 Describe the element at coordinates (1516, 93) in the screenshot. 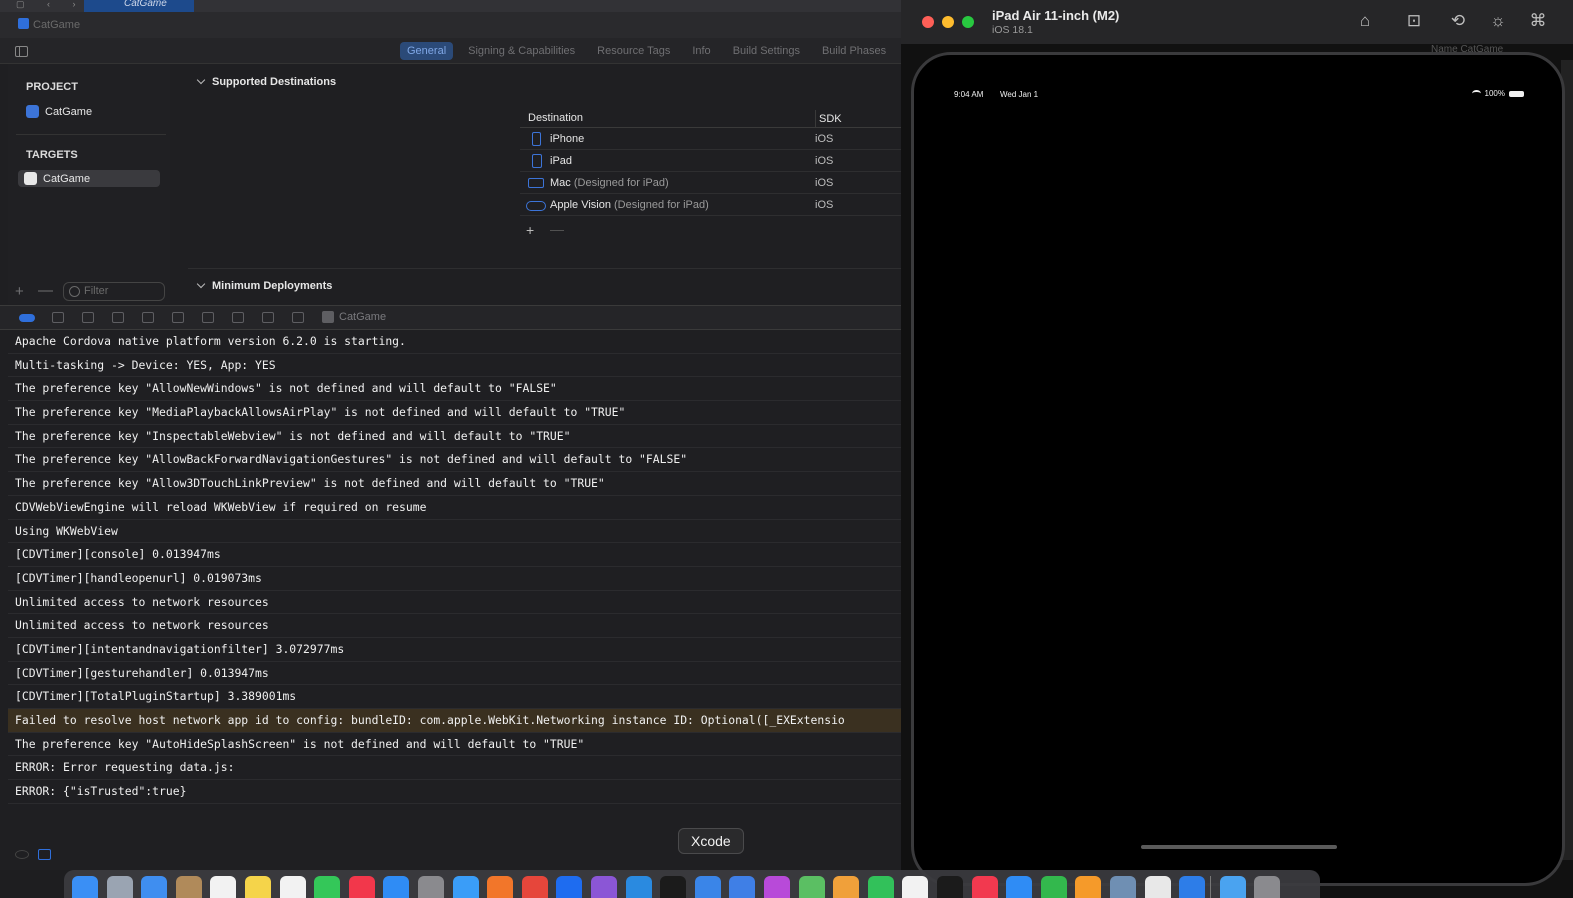

I see `battery-icon` at that location.